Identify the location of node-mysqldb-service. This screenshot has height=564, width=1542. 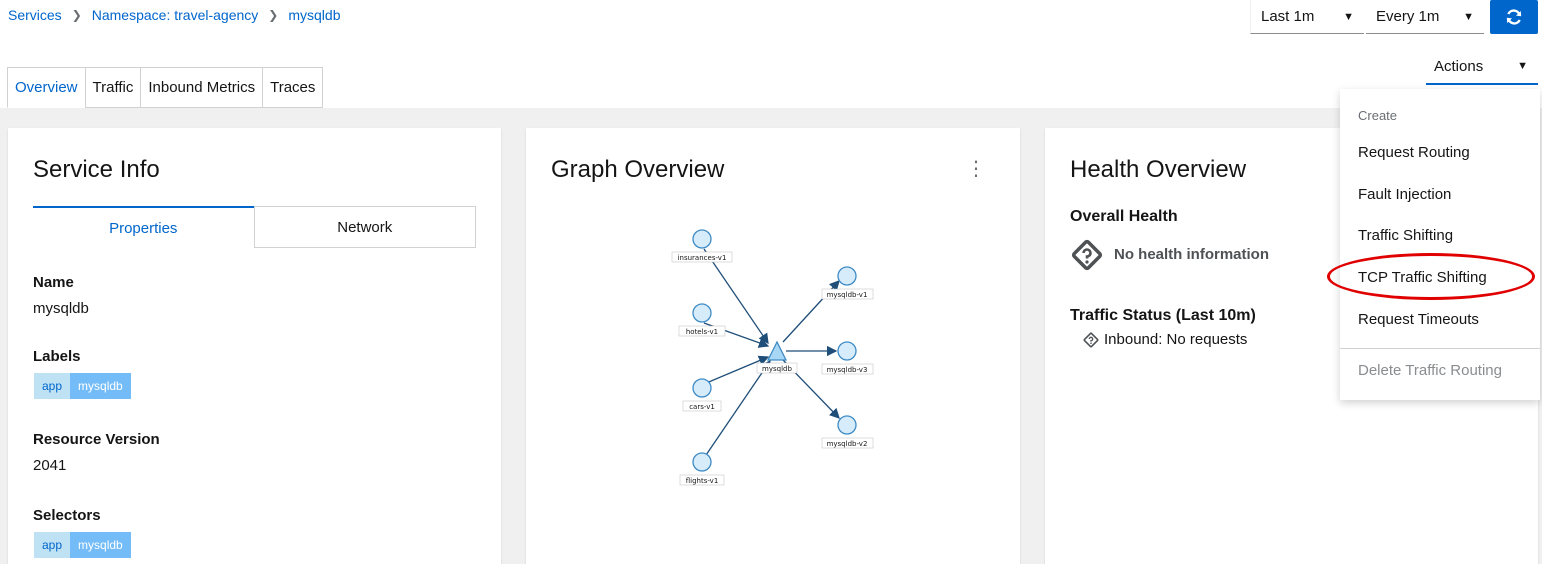
(777, 350).